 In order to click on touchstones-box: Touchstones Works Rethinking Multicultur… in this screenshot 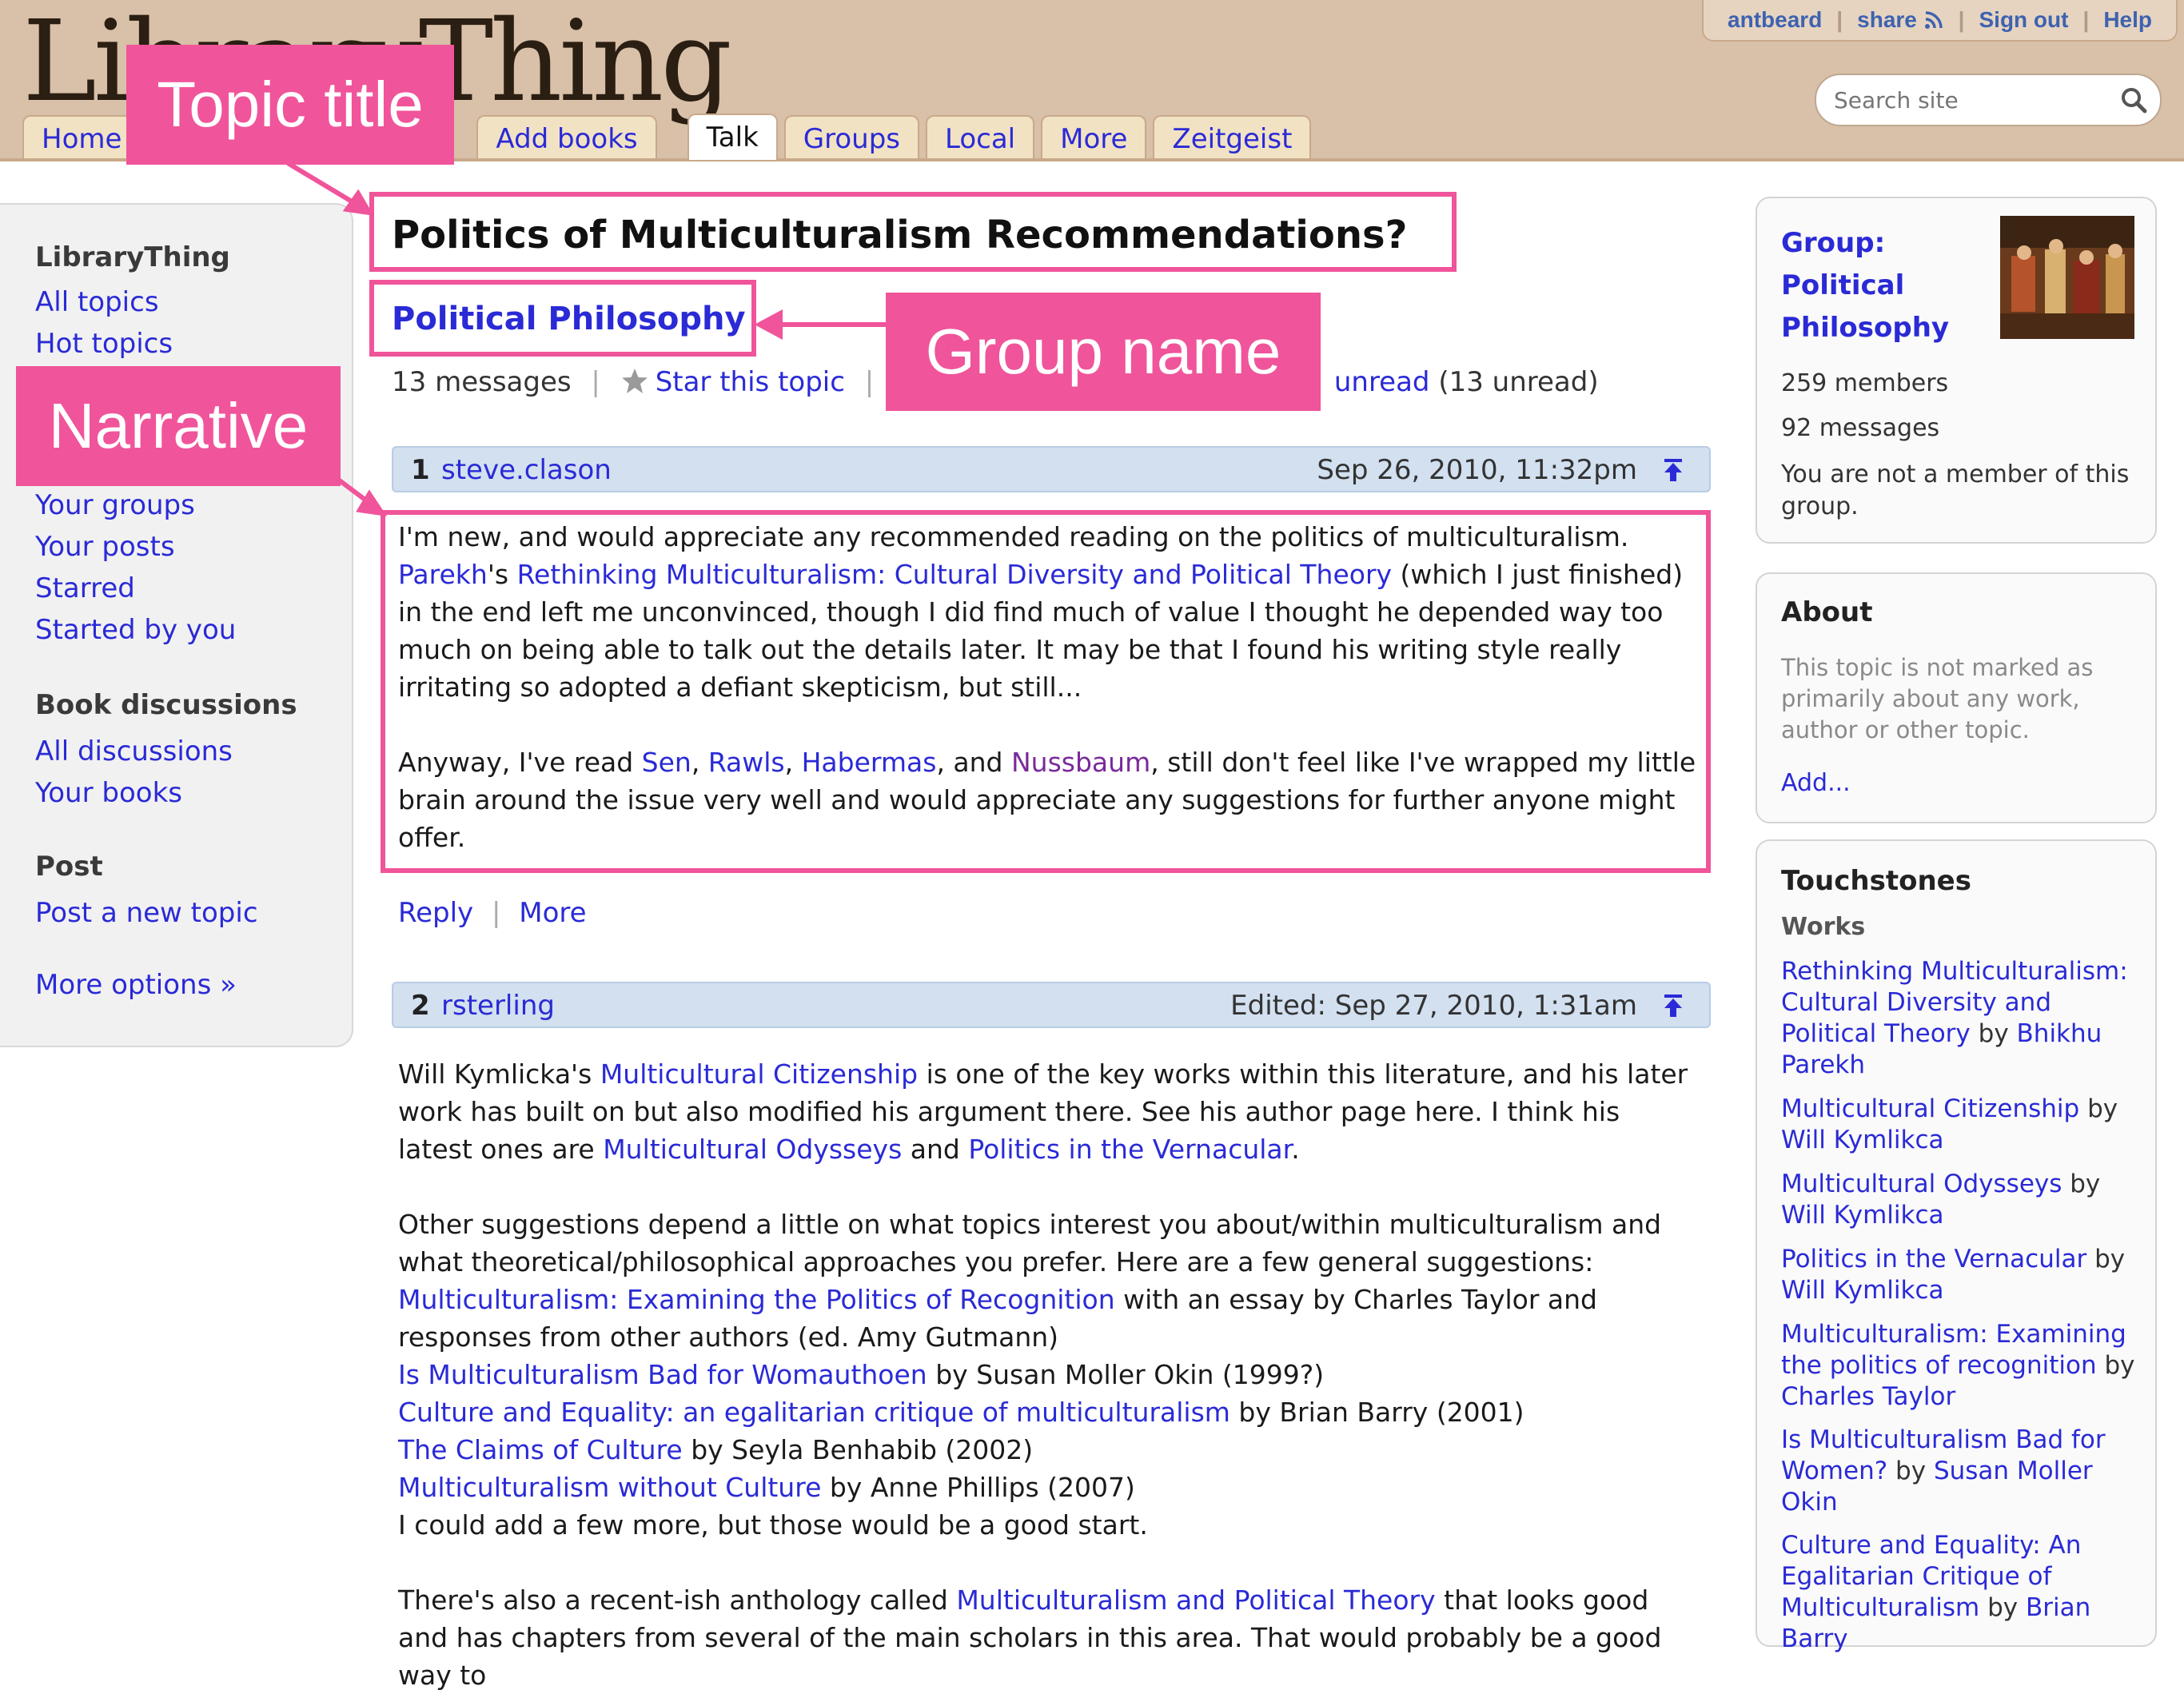, I will do `click(1956, 1246)`.